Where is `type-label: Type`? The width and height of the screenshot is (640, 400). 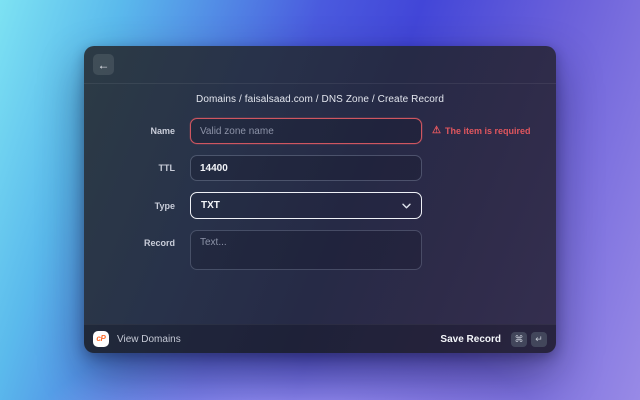 type-label: Type is located at coordinates (164, 205).